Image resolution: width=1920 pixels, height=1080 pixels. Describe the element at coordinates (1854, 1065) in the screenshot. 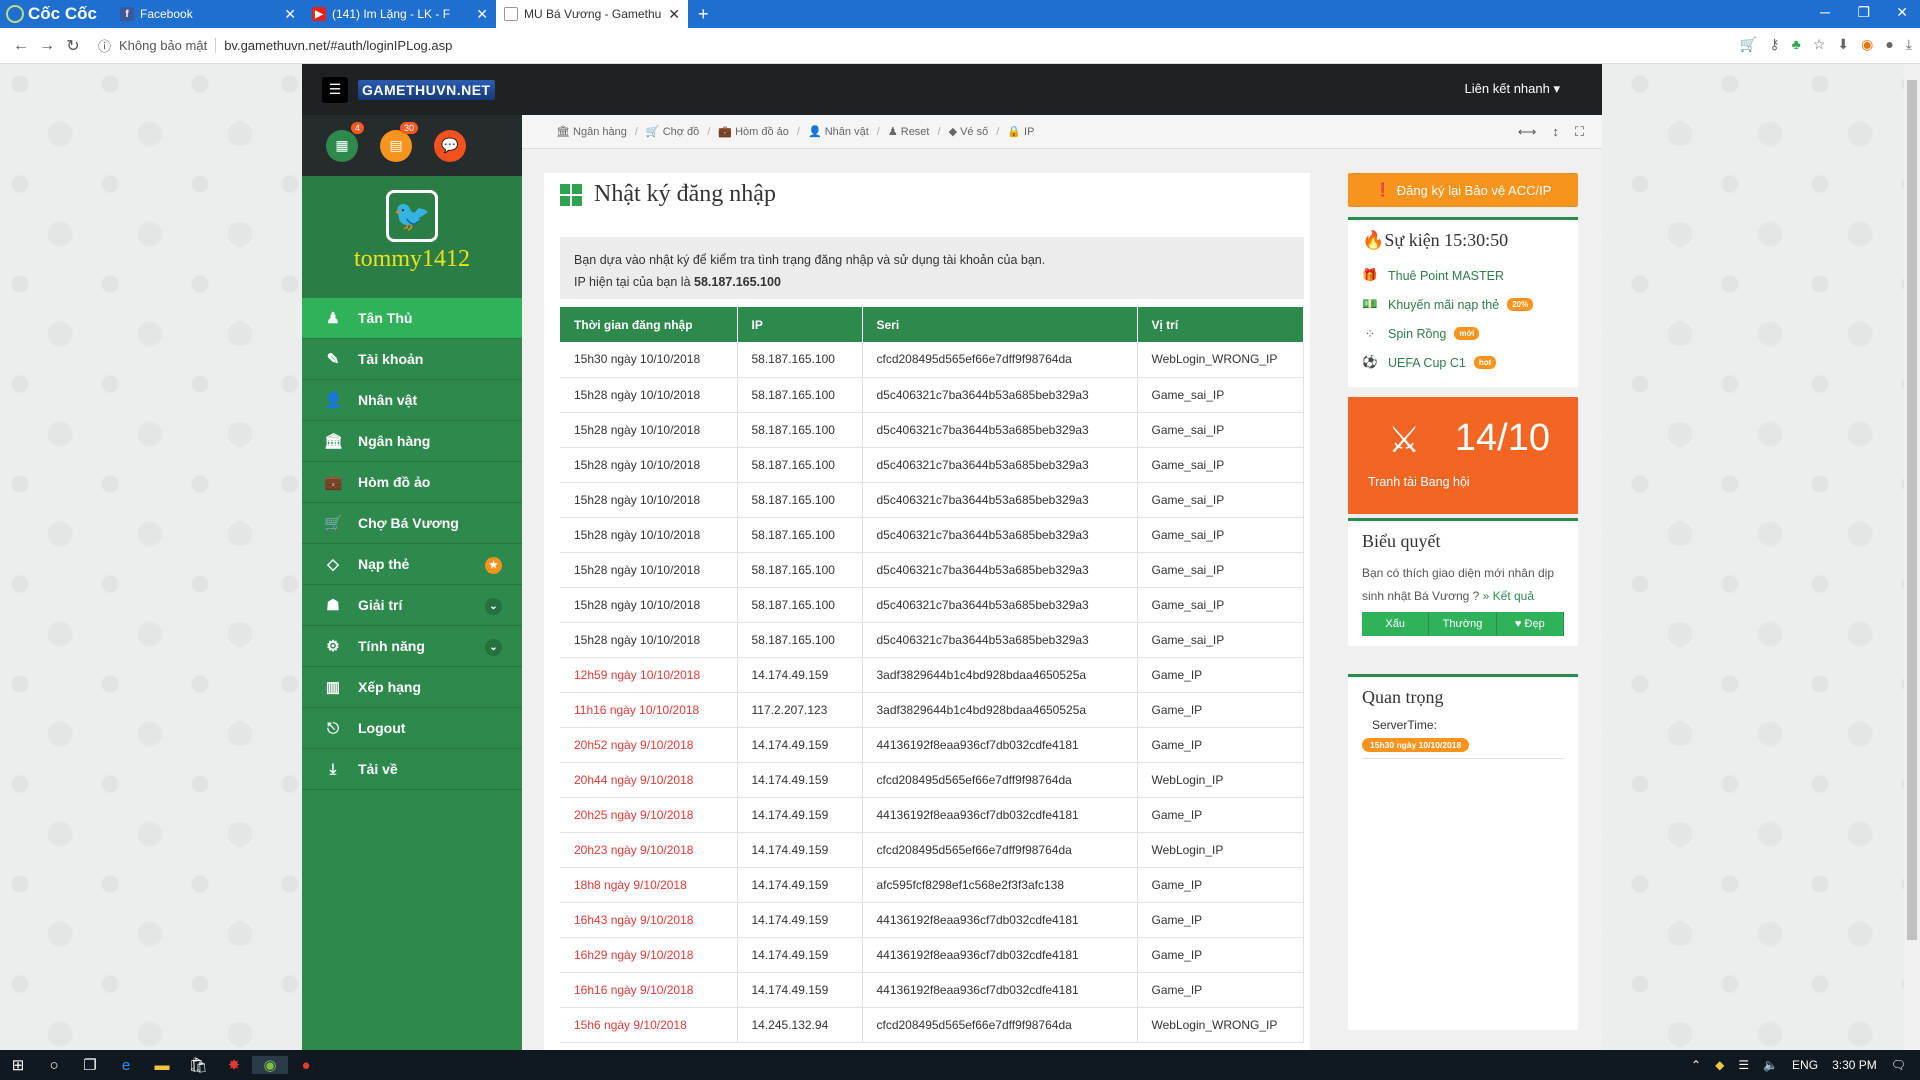

I see `clock: 3:30 PM` at that location.